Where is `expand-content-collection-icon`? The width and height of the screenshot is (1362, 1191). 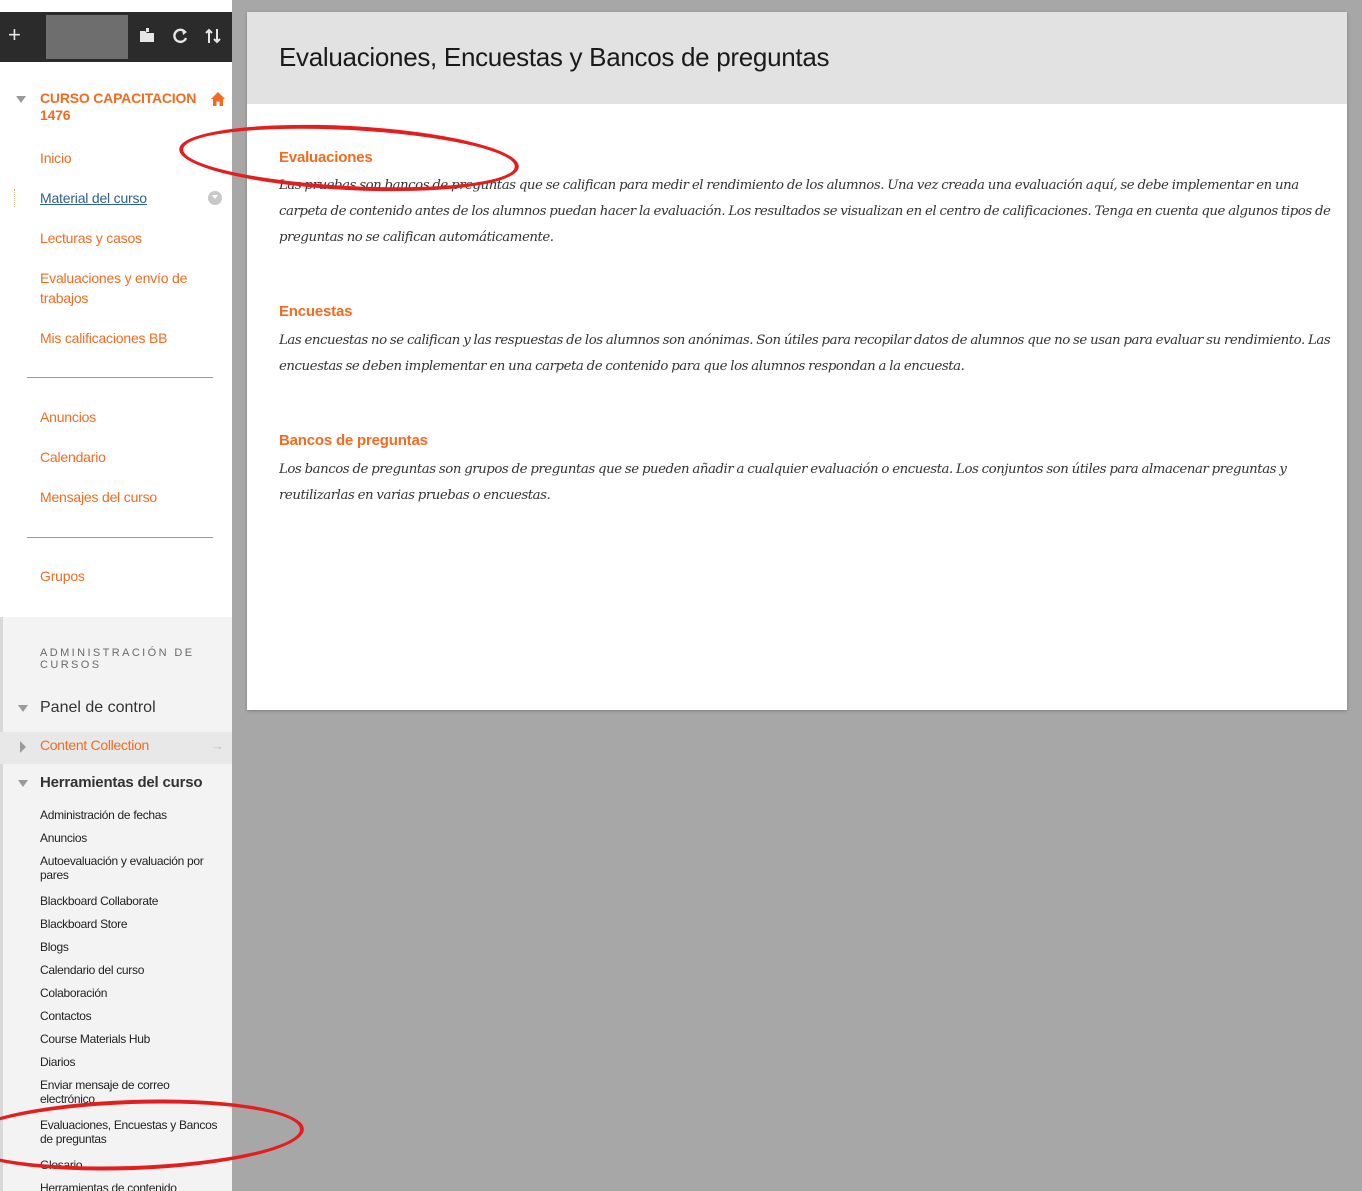
expand-content-collection-icon is located at coordinates (23, 747).